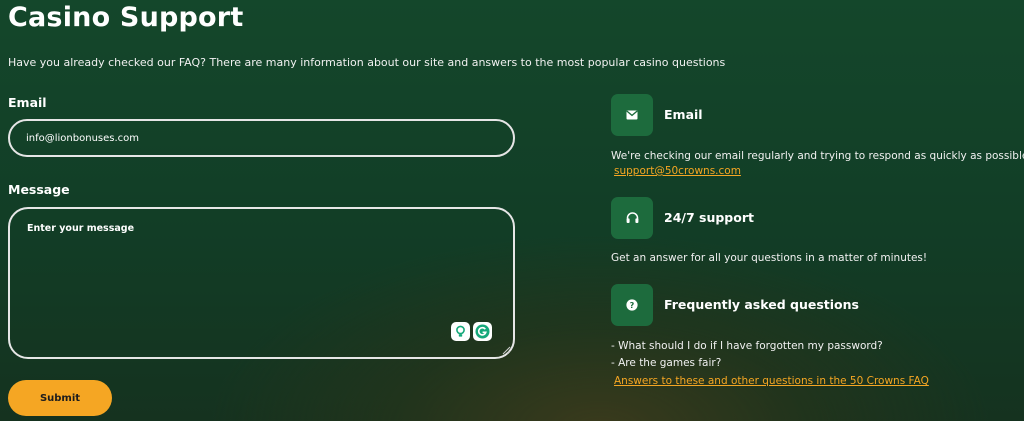 This screenshot has height=421, width=1024. I want to click on faq-icon-box: ?, so click(632, 305).